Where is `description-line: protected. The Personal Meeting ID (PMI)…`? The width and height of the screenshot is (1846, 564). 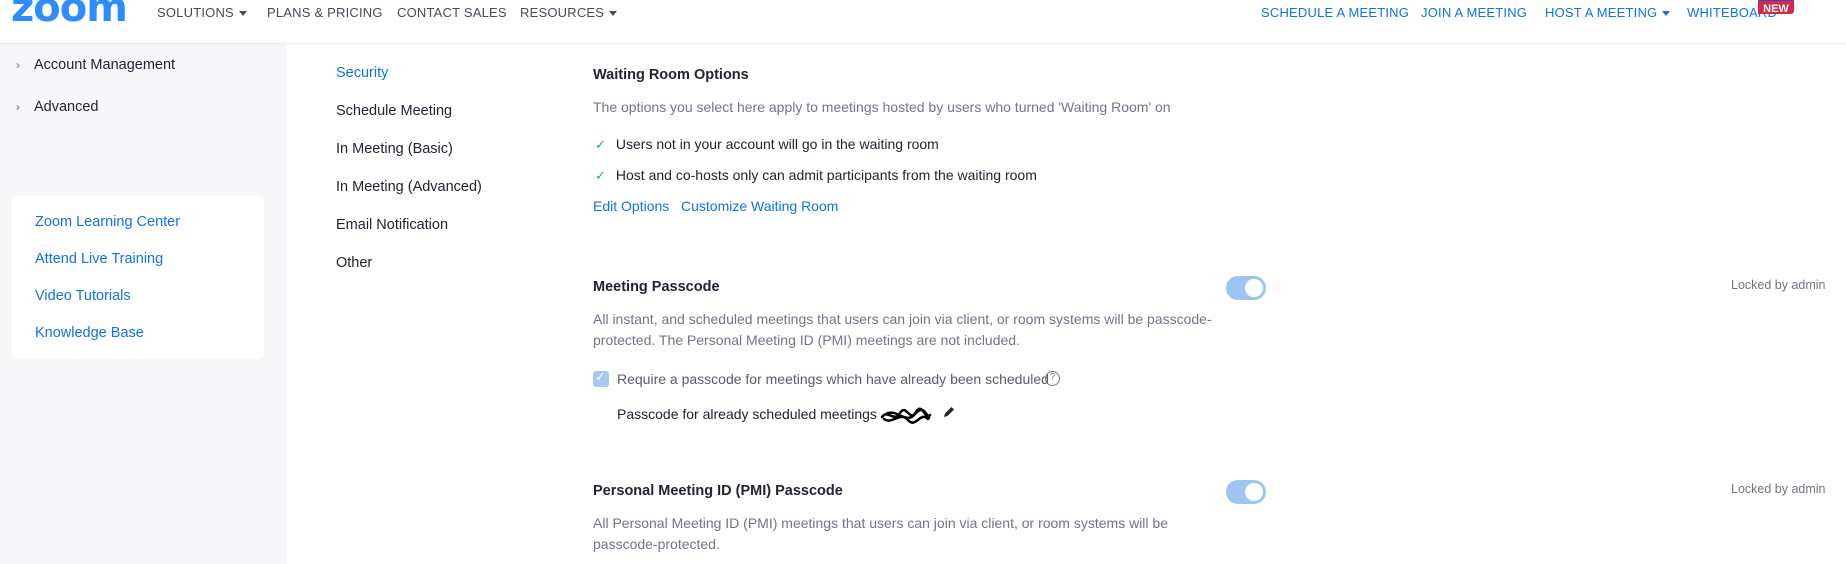 description-line: protected. The Personal Meeting ID (PMI)… is located at coordinates (806, 340).